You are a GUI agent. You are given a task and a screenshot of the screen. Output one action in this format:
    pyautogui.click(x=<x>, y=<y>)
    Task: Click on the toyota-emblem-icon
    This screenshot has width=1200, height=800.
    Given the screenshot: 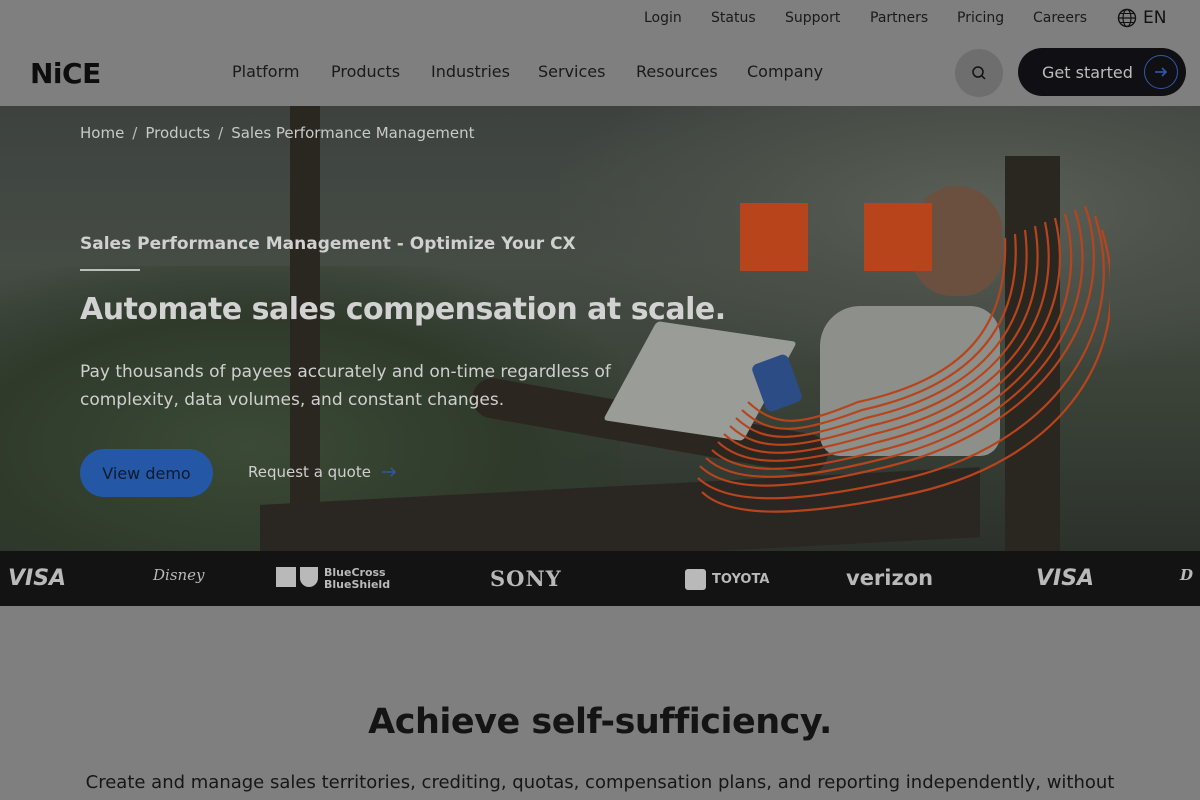 What is the action you would take?
    pyautogui.click(x=695, y=579)
    